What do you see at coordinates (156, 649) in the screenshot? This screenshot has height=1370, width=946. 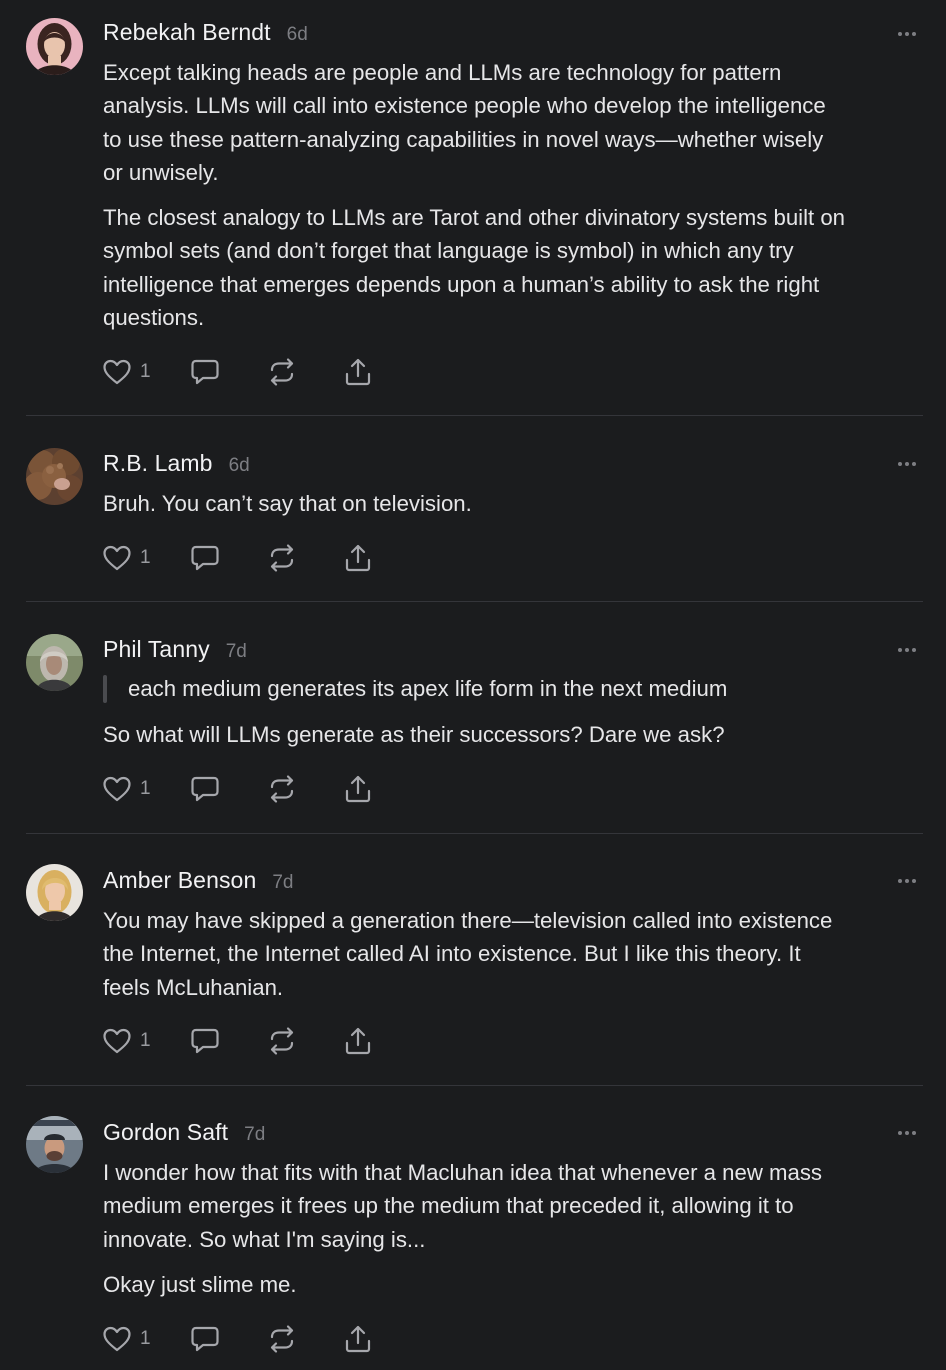 I see `author-name: Phil Tanny` at bounding box center [156, 649].